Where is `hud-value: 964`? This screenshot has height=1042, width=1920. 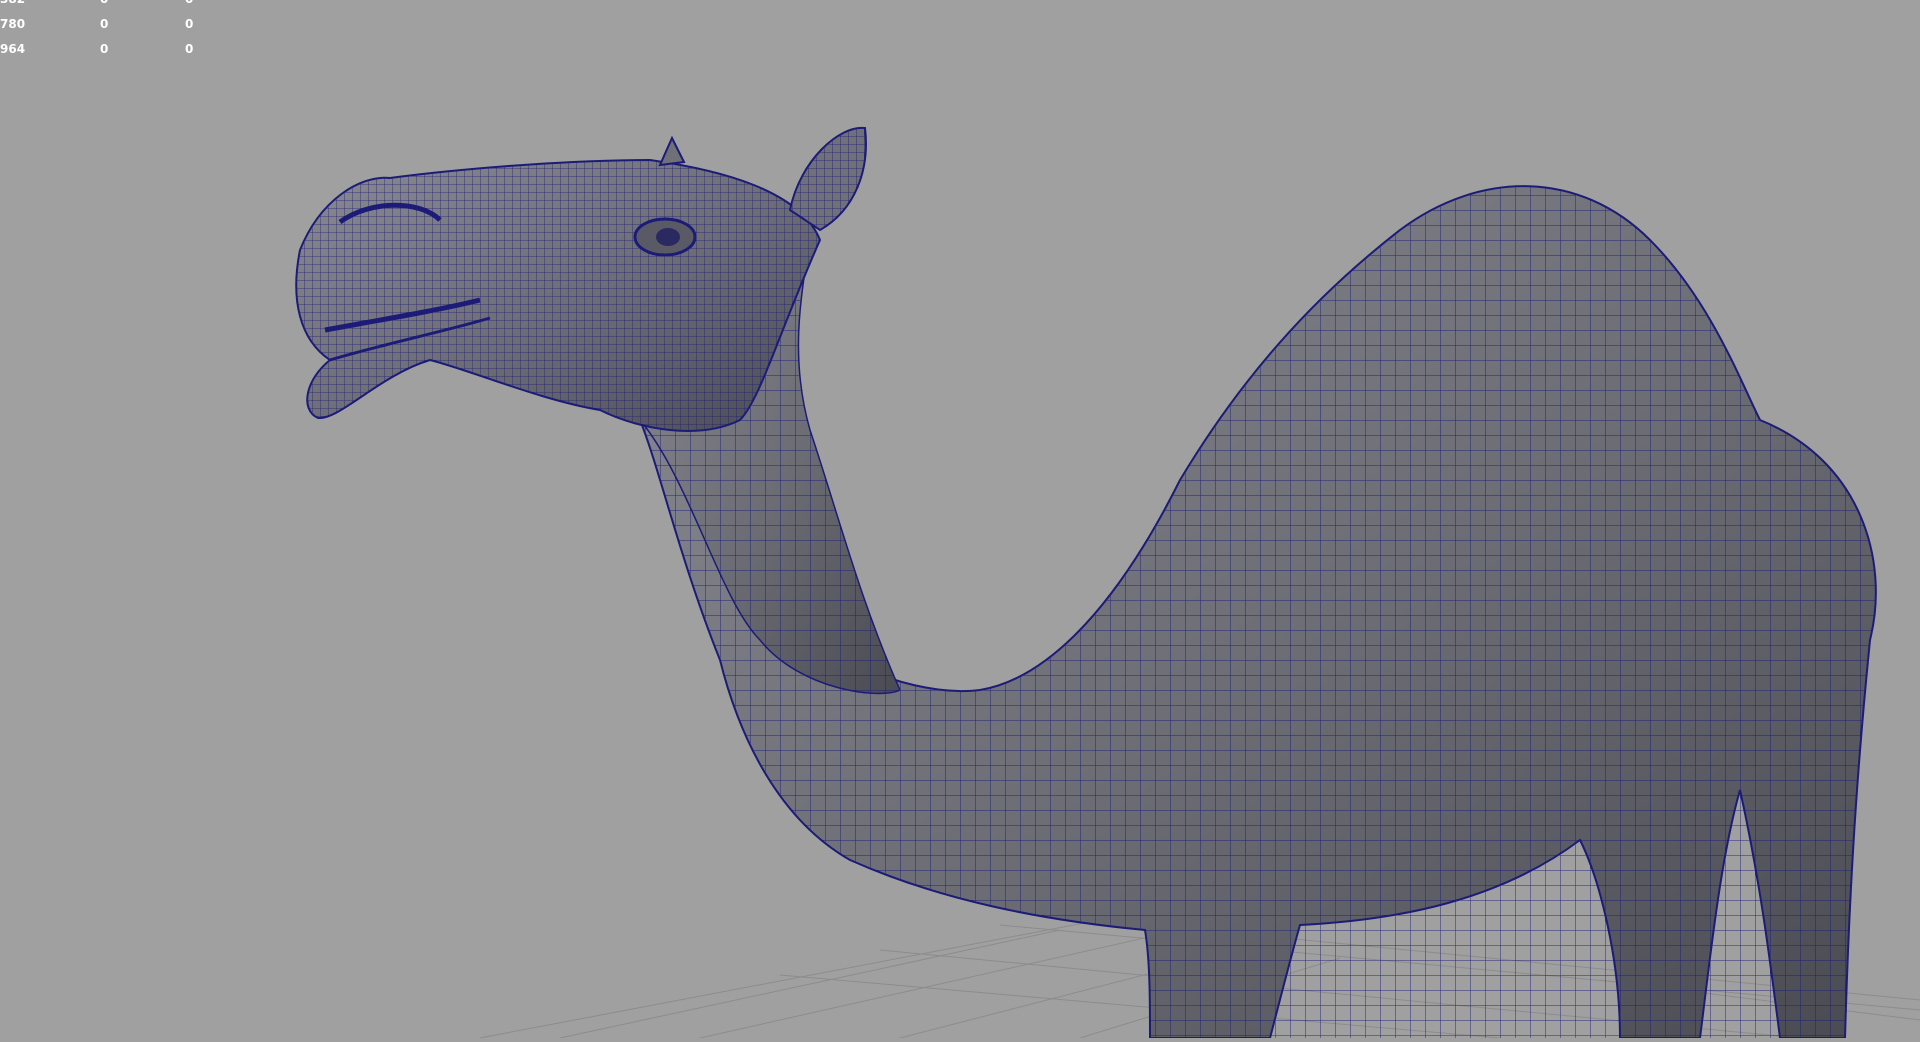 hud-value: 964 is located at coordinates (13, 49).